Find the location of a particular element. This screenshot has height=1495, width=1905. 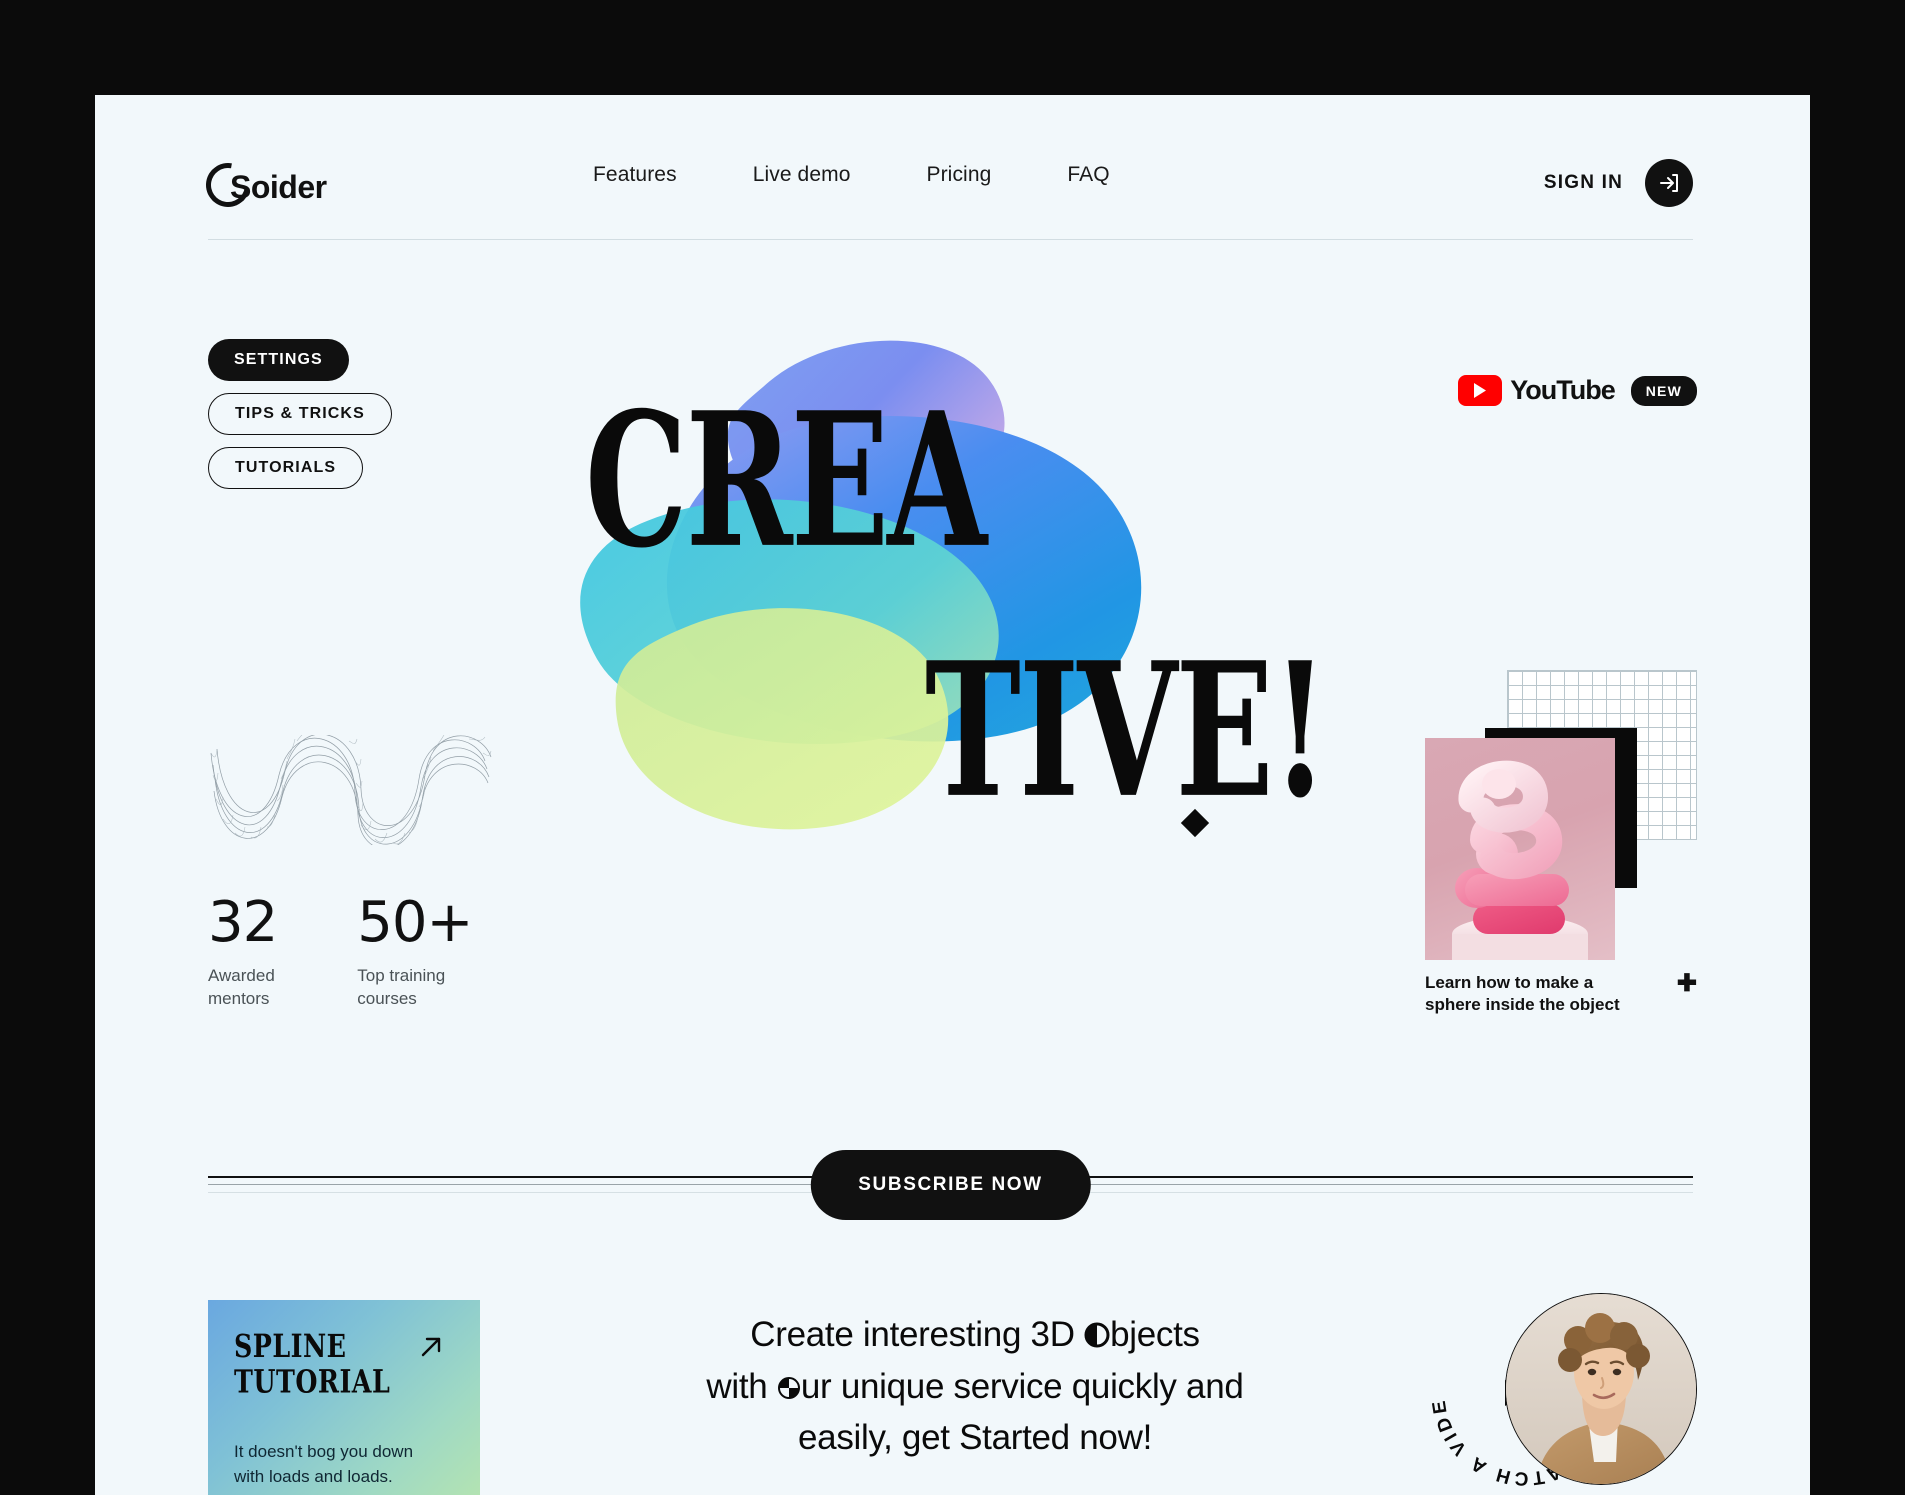

avatar is located at coordinates (1601, 1389).